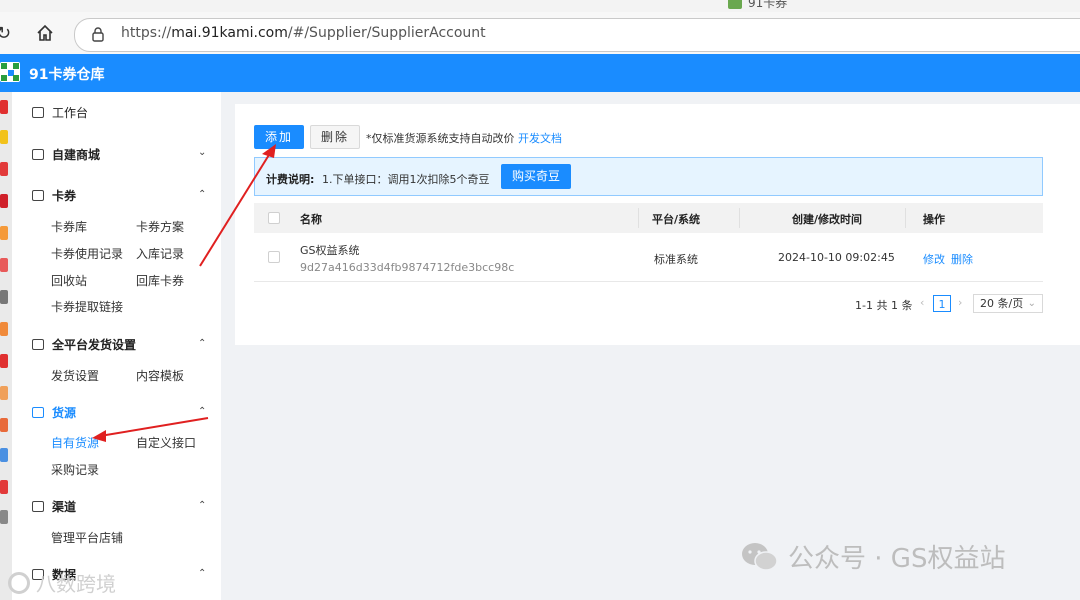  What do you see at coordinates (154, 427) in the screenshot?
I see `annotation-arrow-own-supply` at bounding box center [154, 427].